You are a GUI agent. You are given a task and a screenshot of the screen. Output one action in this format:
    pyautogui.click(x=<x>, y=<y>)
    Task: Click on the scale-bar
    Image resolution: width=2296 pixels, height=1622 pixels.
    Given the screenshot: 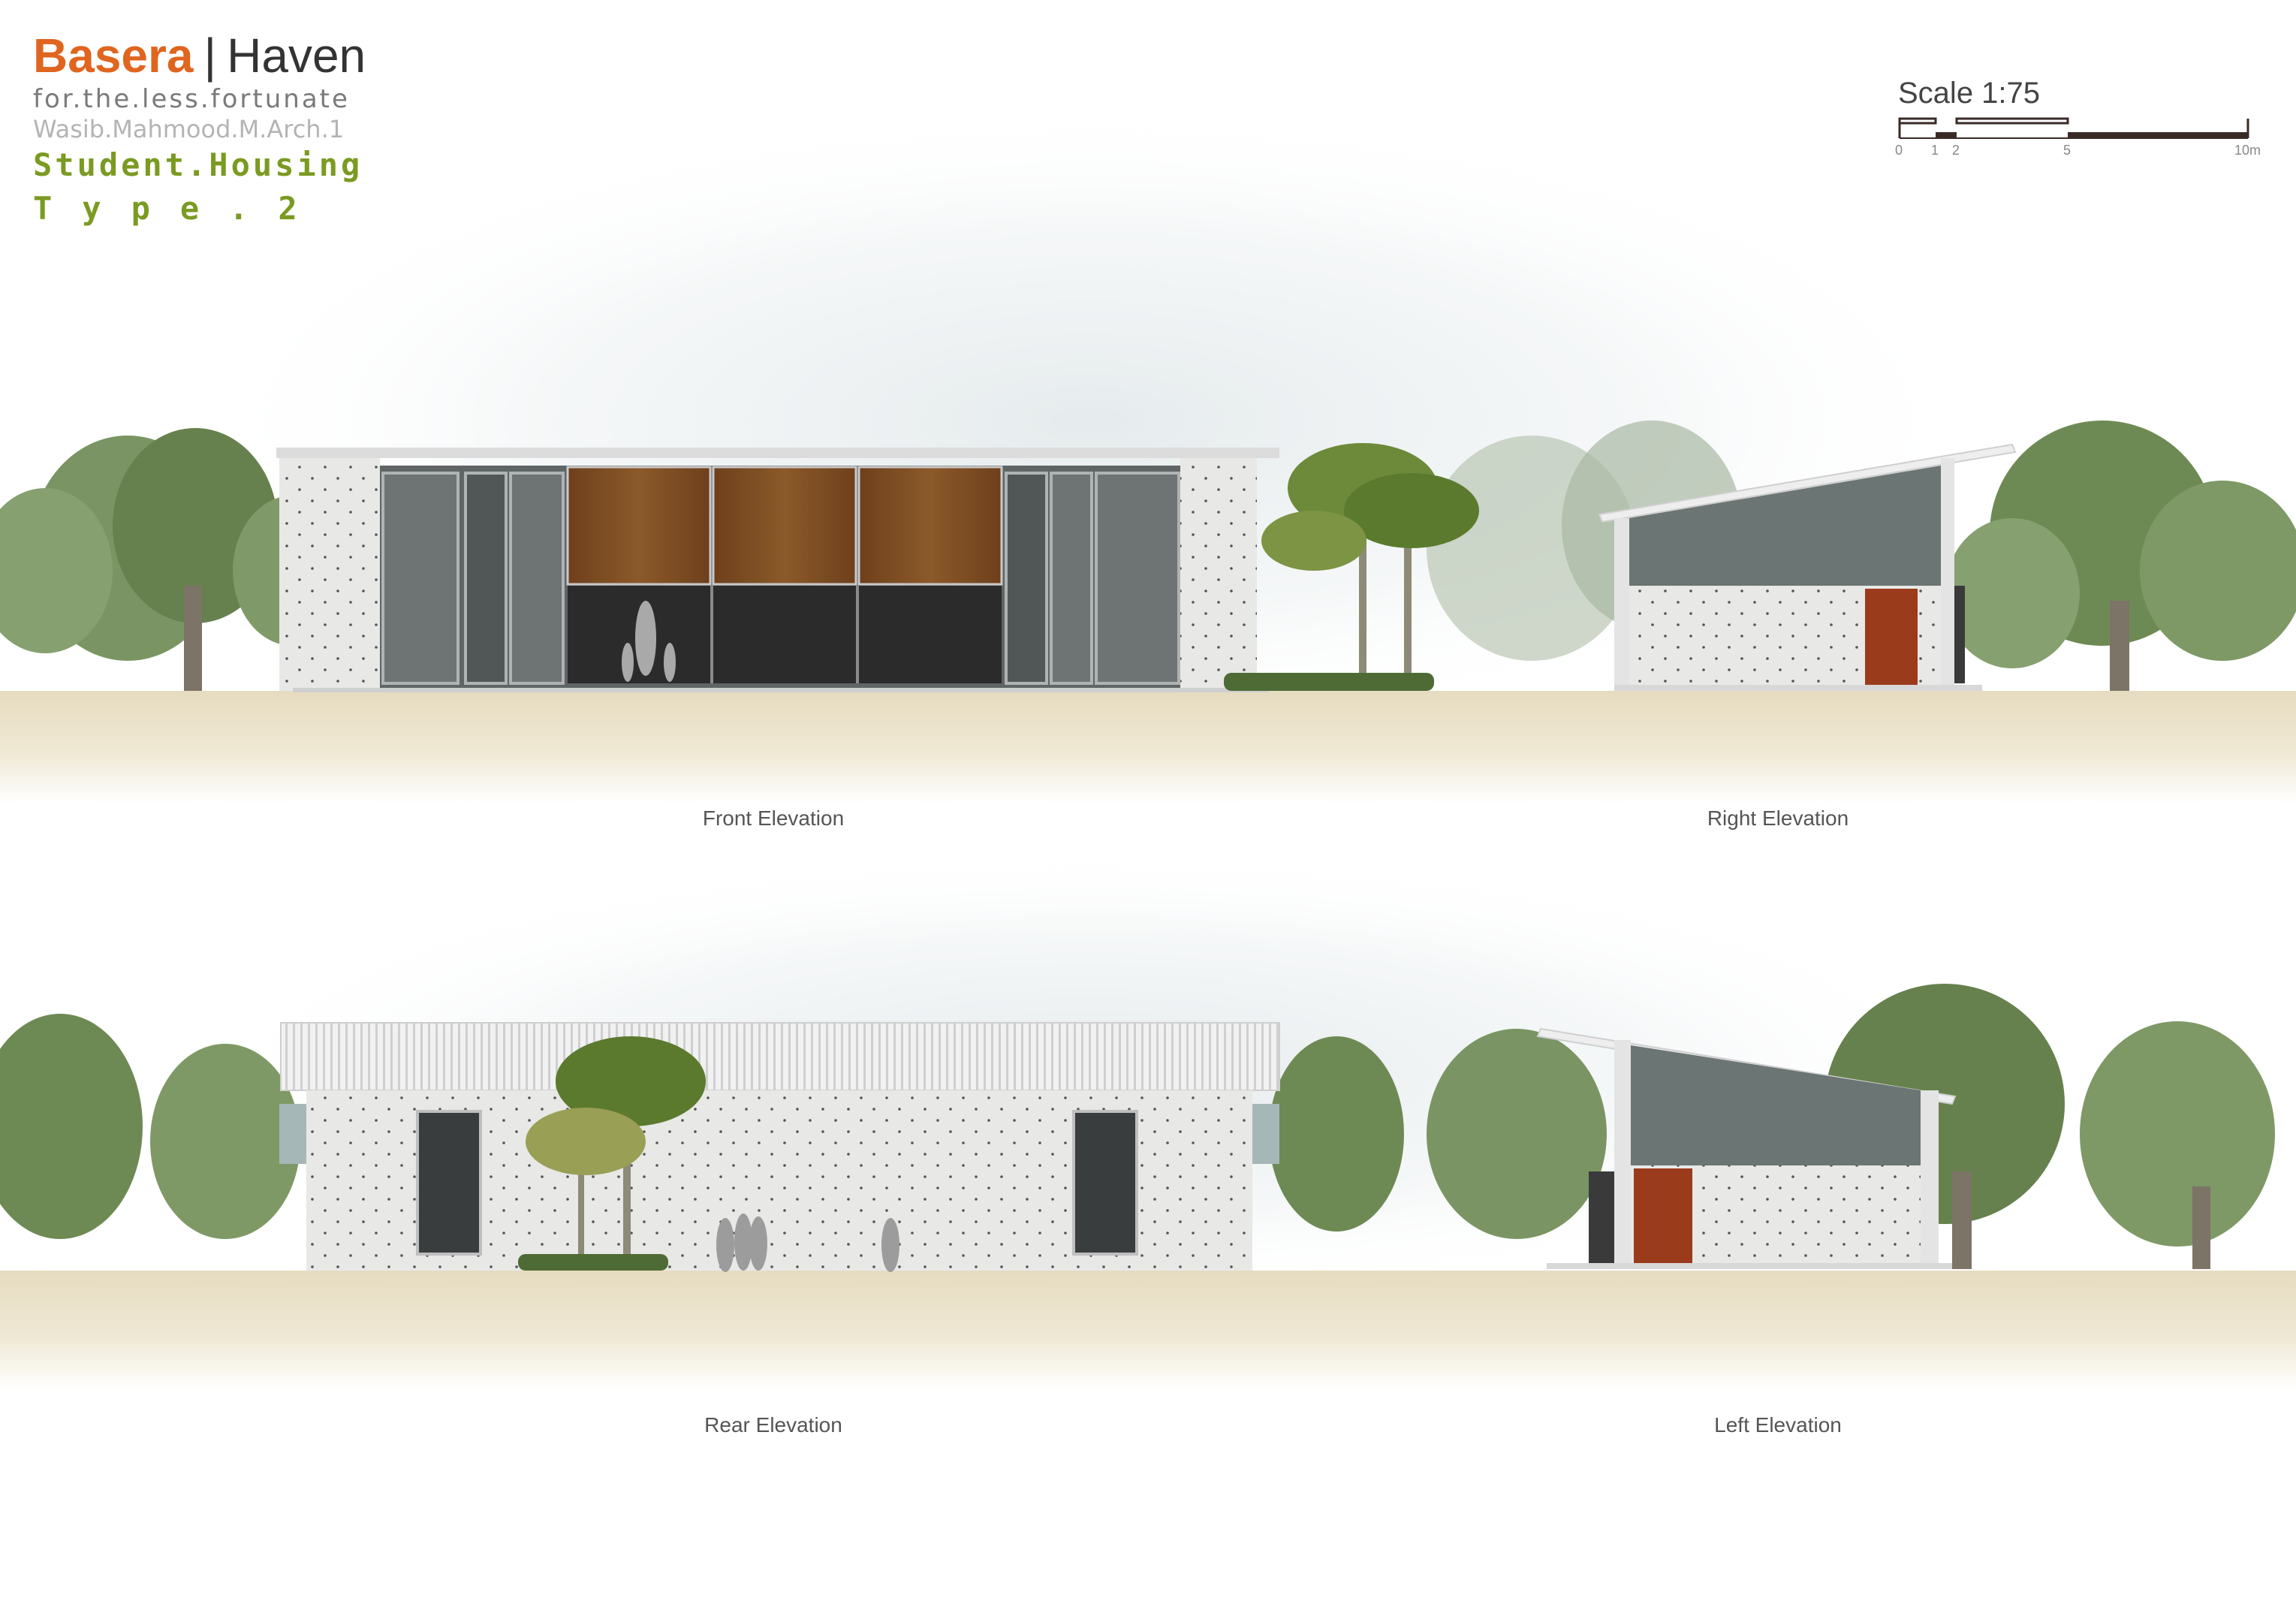 What is the action you would take?
    pyautogui.click(x=2073, y=128)
    